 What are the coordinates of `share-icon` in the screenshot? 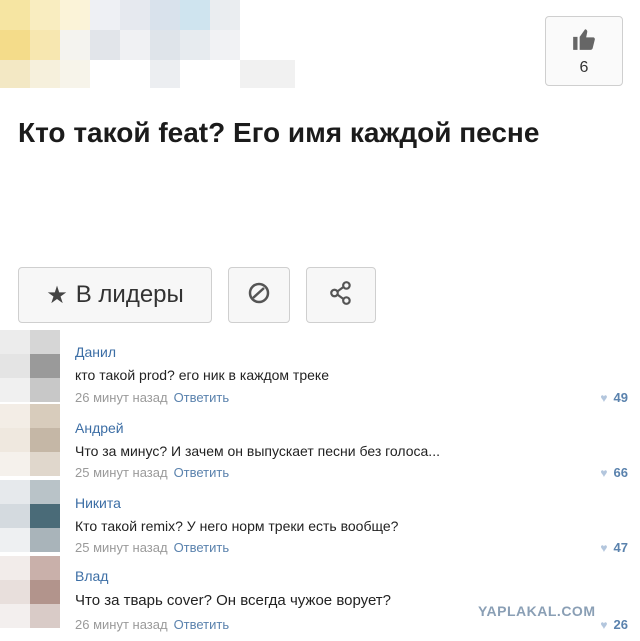 It's located at (341, 295).